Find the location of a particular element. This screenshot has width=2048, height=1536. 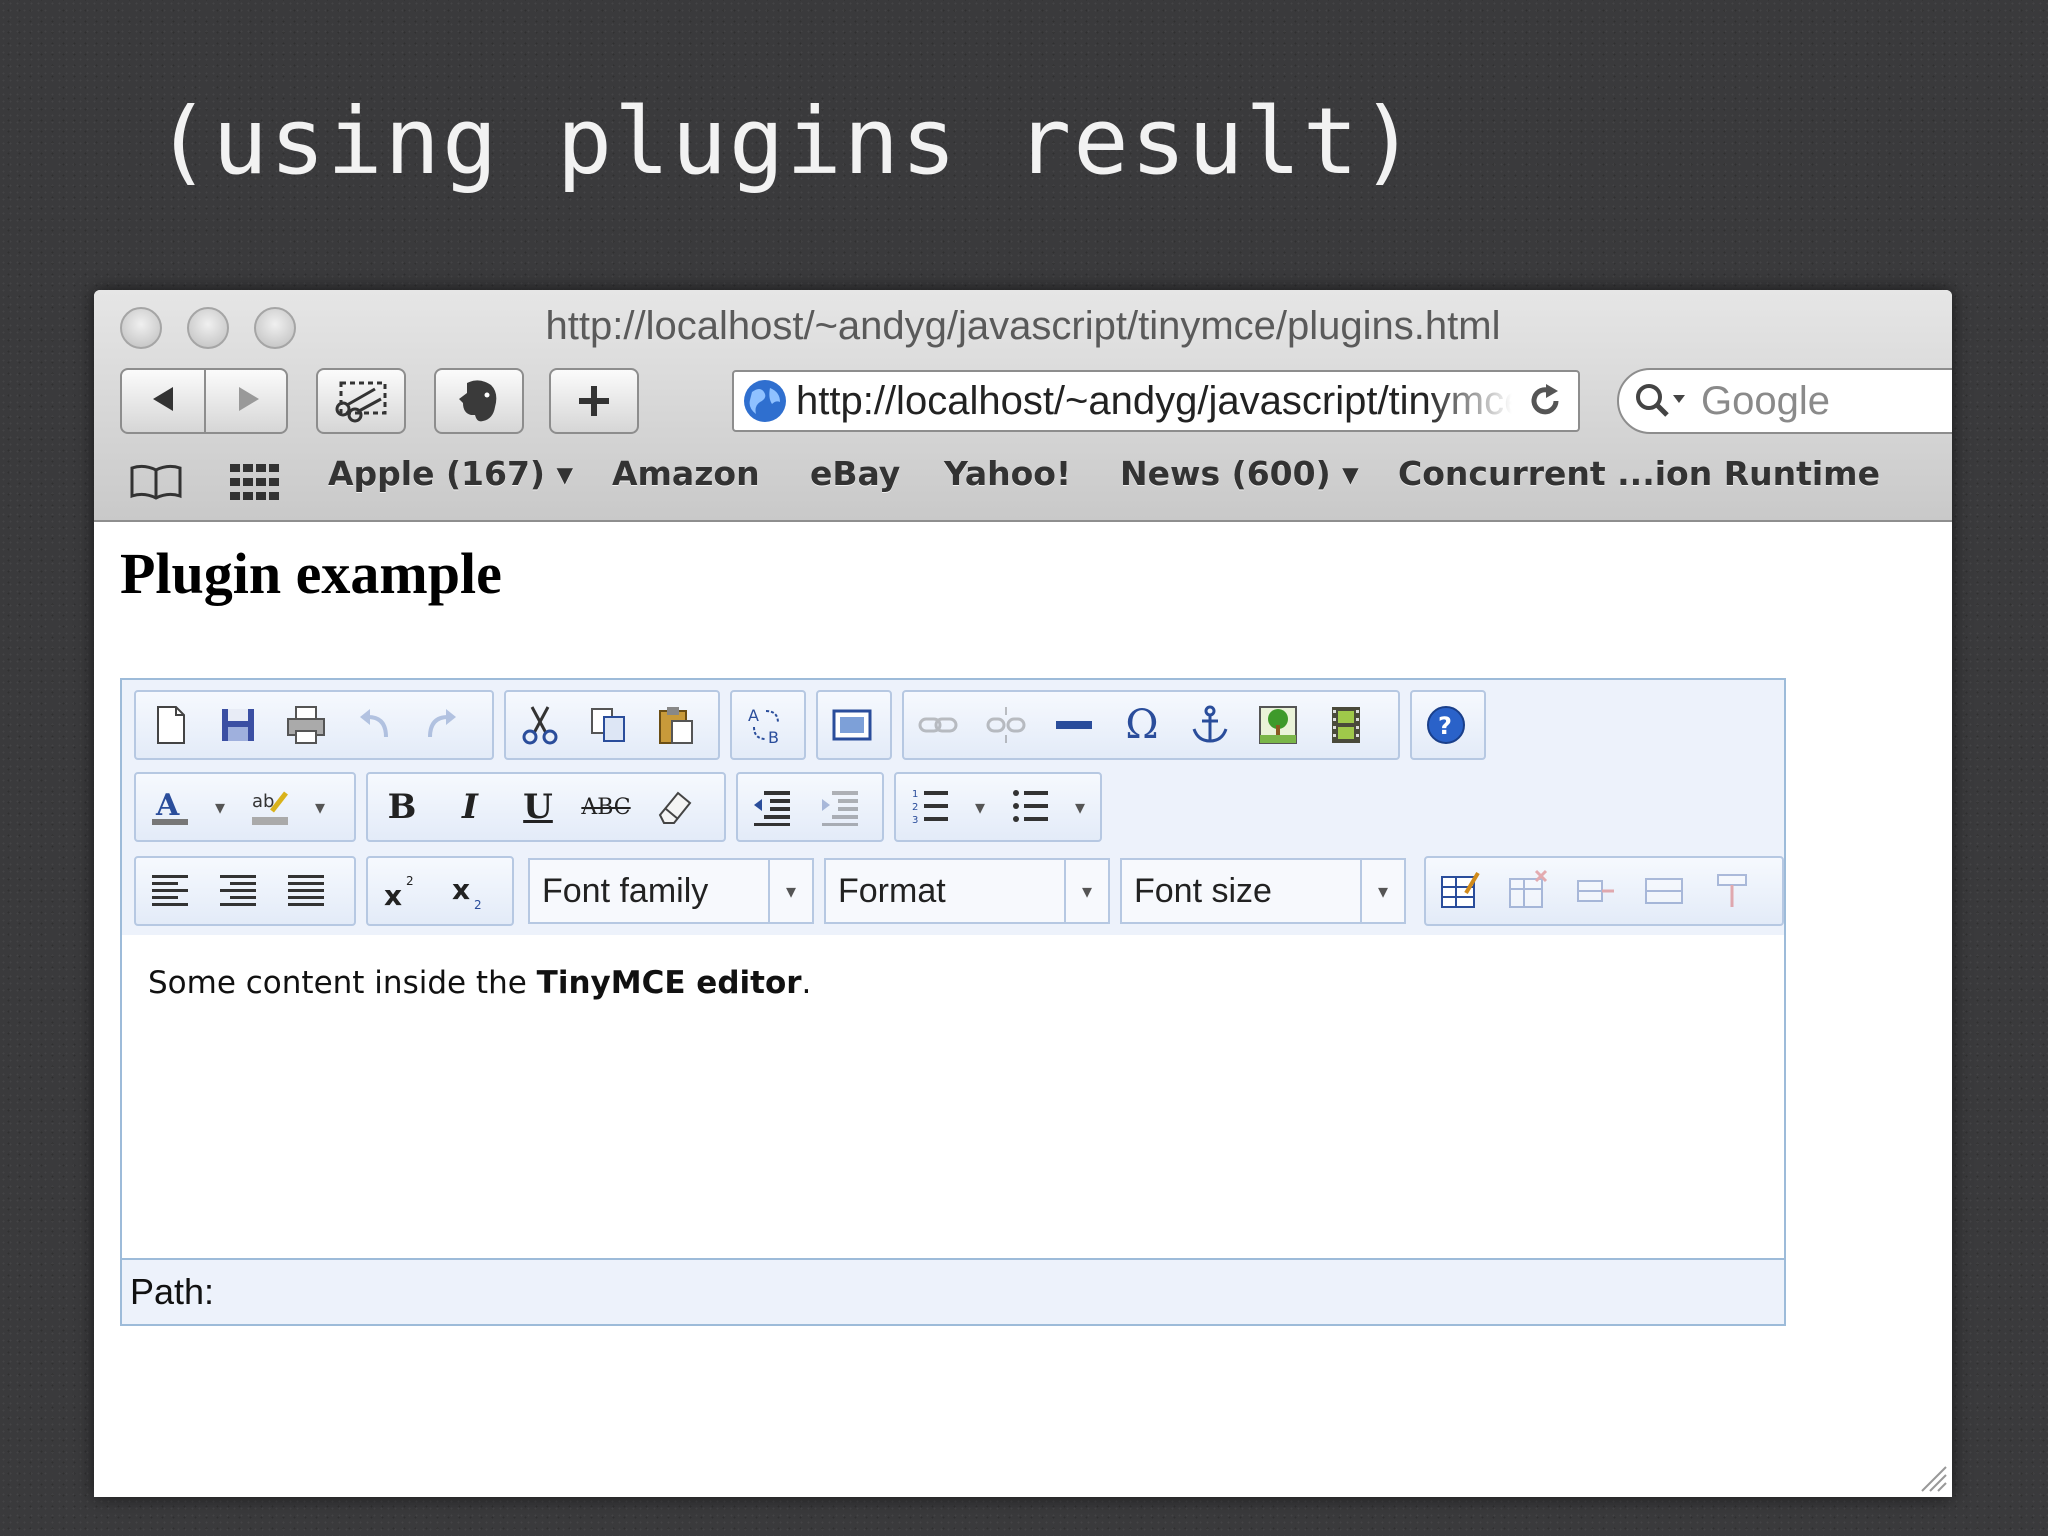

cut-button is located at coordinates (540, 725).